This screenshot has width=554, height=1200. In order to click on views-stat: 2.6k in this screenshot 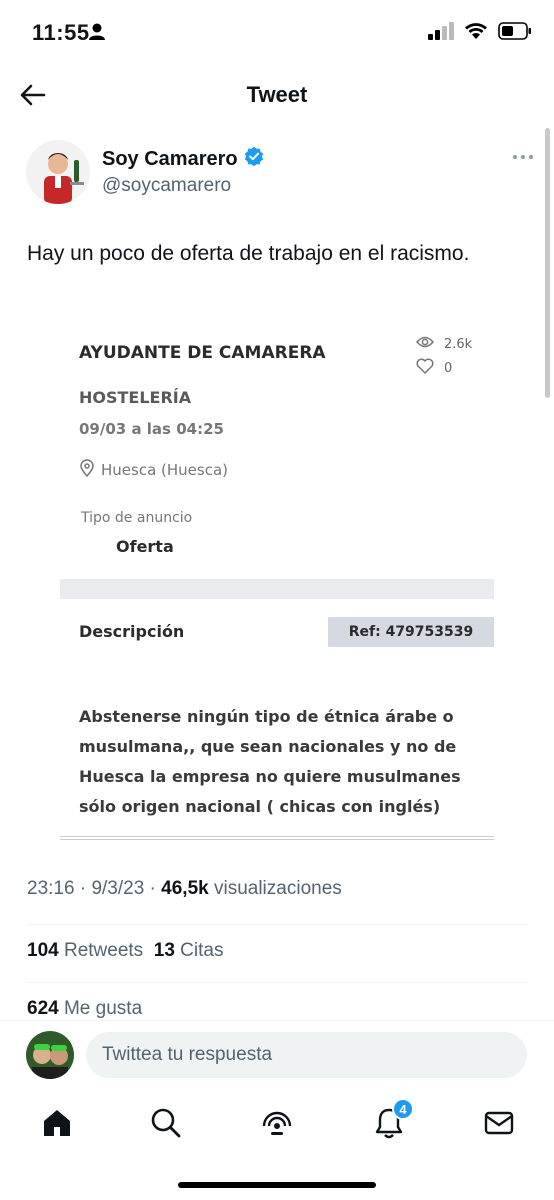, I will do `click(444, 344)`.